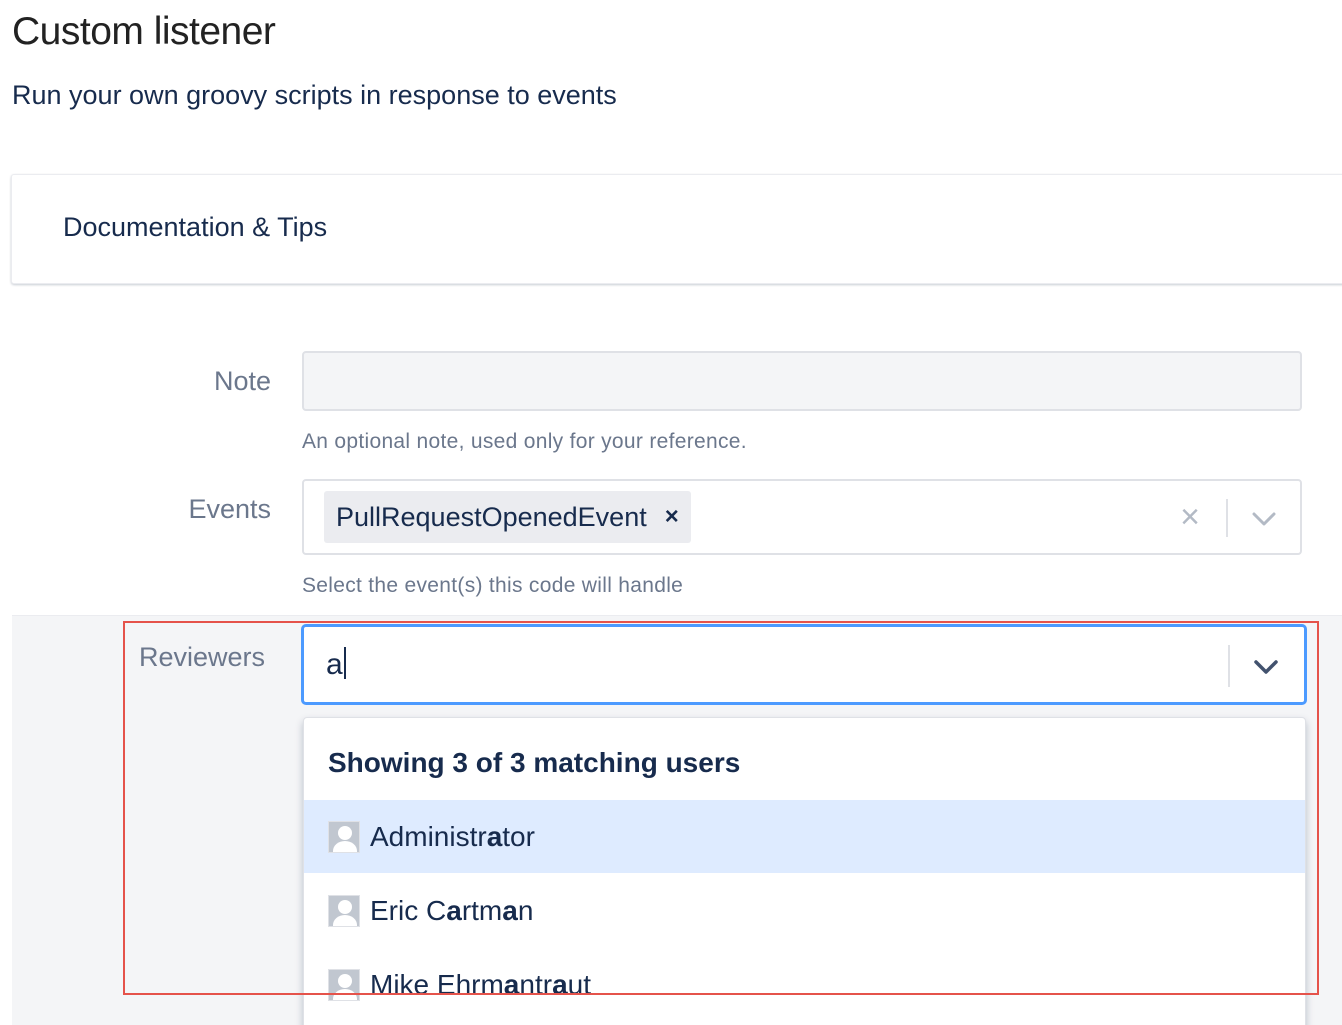 Image resolution: width=1342 pixels, height=1025 pixels. What do you see at coordinates (491, 516) in the screenshot?
I see `event-tag-label: PullRequestOpenedEvent` at bounding box center [491, 516].